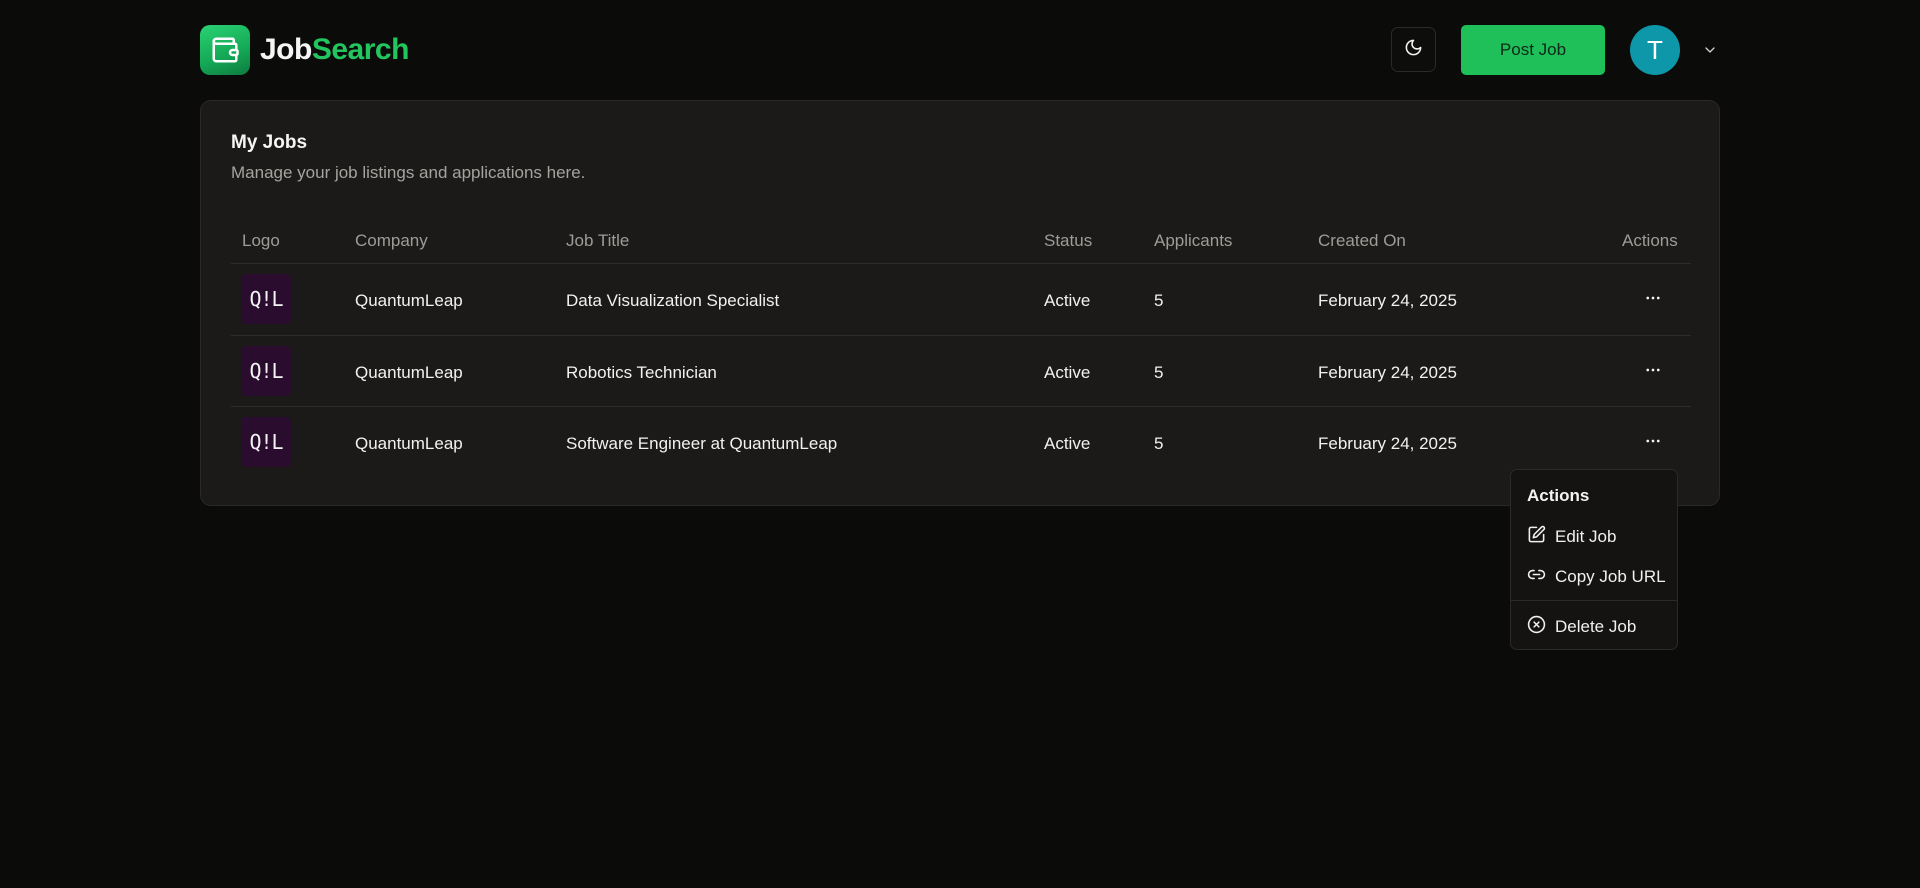 The image size is (1920, 888). I want to click on delete-job-menu-item: Delete Job, so click(1594, 627).